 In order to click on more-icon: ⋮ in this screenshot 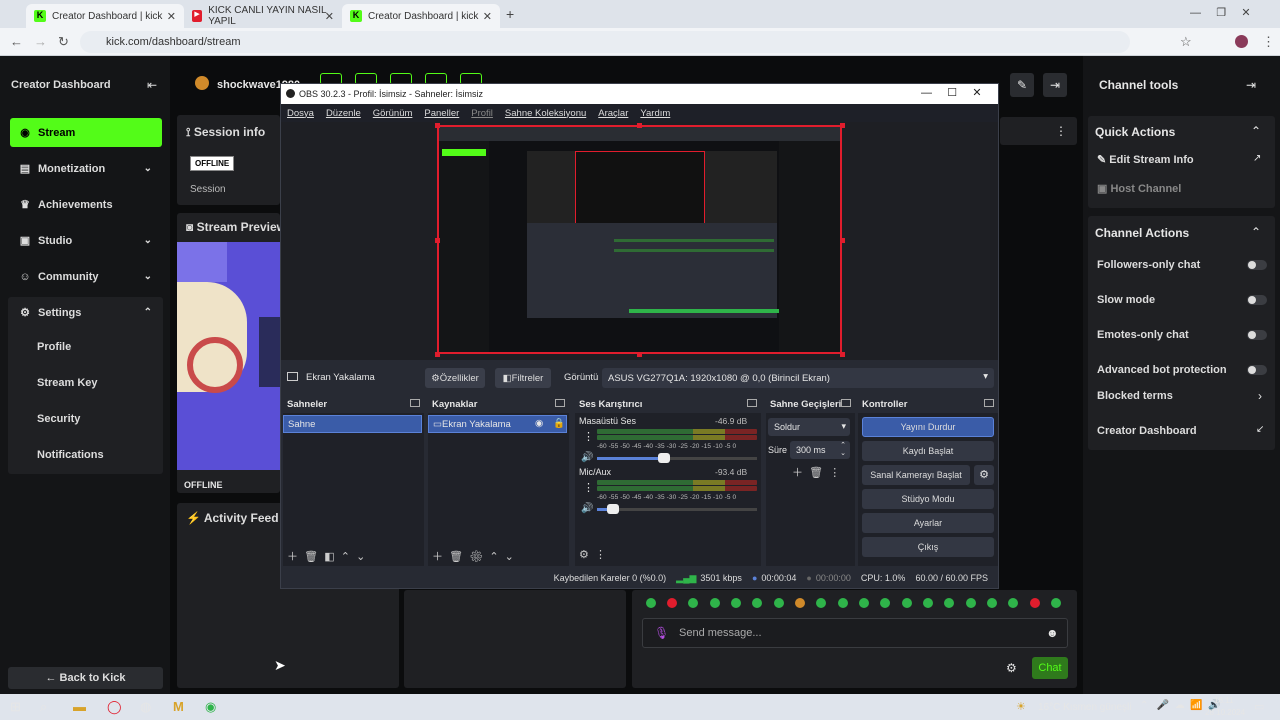, I will do `click(1061, 131)`.